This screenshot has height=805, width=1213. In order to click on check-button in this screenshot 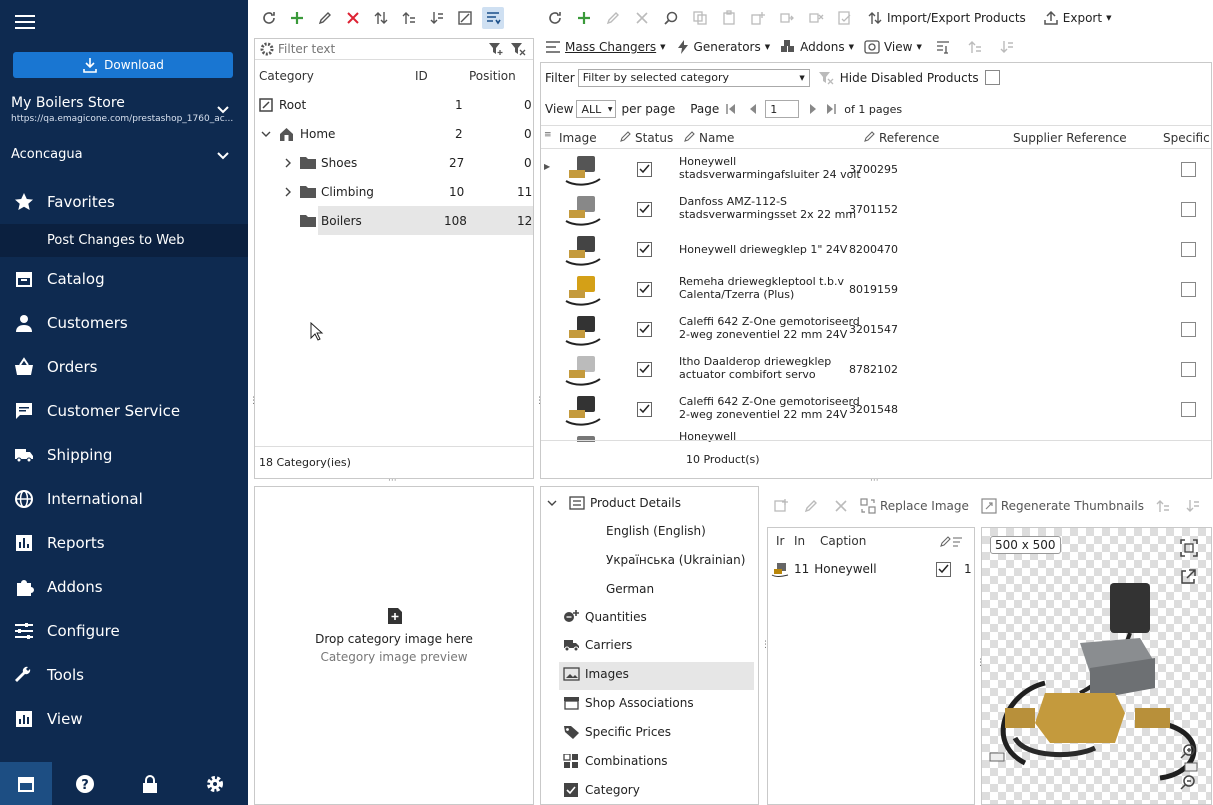, I will do `click(845, 18)`.